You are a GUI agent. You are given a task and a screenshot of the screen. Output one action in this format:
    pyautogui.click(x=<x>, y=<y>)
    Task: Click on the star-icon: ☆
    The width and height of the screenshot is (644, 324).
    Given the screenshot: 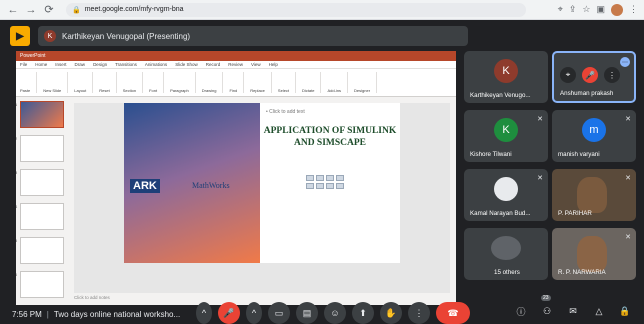 What is the action you would take?
    pyautogui.click(x=586, y=9)
    